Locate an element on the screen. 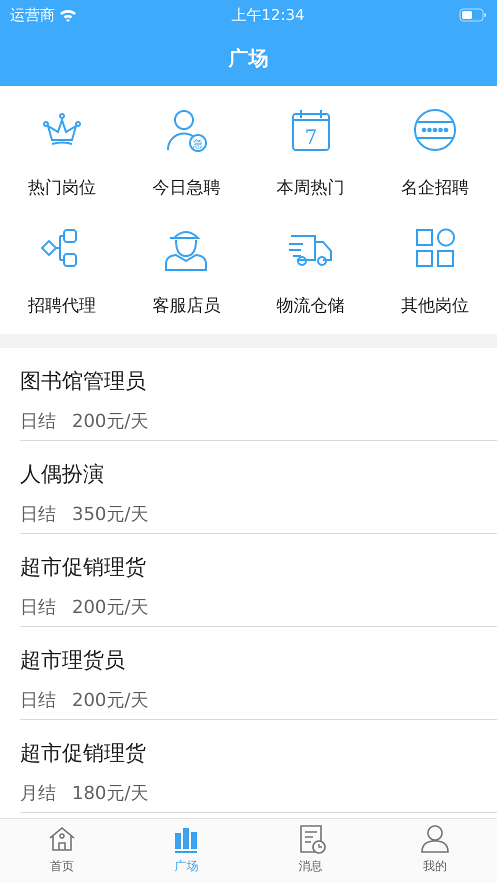  job-title: 人偶扮演 is located at coordinates (258, 474).